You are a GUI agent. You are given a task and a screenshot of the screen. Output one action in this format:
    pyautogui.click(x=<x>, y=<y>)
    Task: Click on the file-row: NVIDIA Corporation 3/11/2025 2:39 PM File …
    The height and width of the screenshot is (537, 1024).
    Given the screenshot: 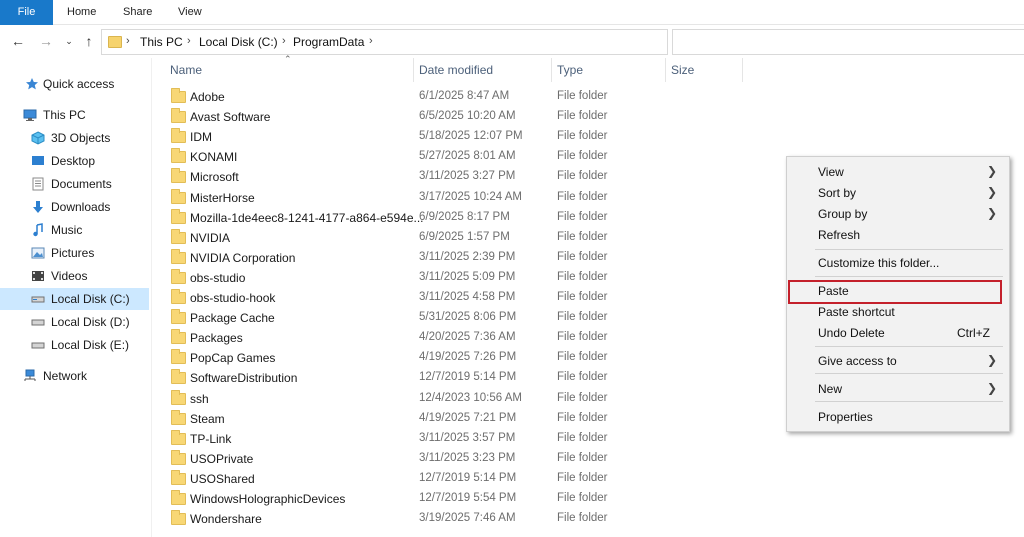 What is the action you would take?
    pyautogui.click(x=399, y=258)
    